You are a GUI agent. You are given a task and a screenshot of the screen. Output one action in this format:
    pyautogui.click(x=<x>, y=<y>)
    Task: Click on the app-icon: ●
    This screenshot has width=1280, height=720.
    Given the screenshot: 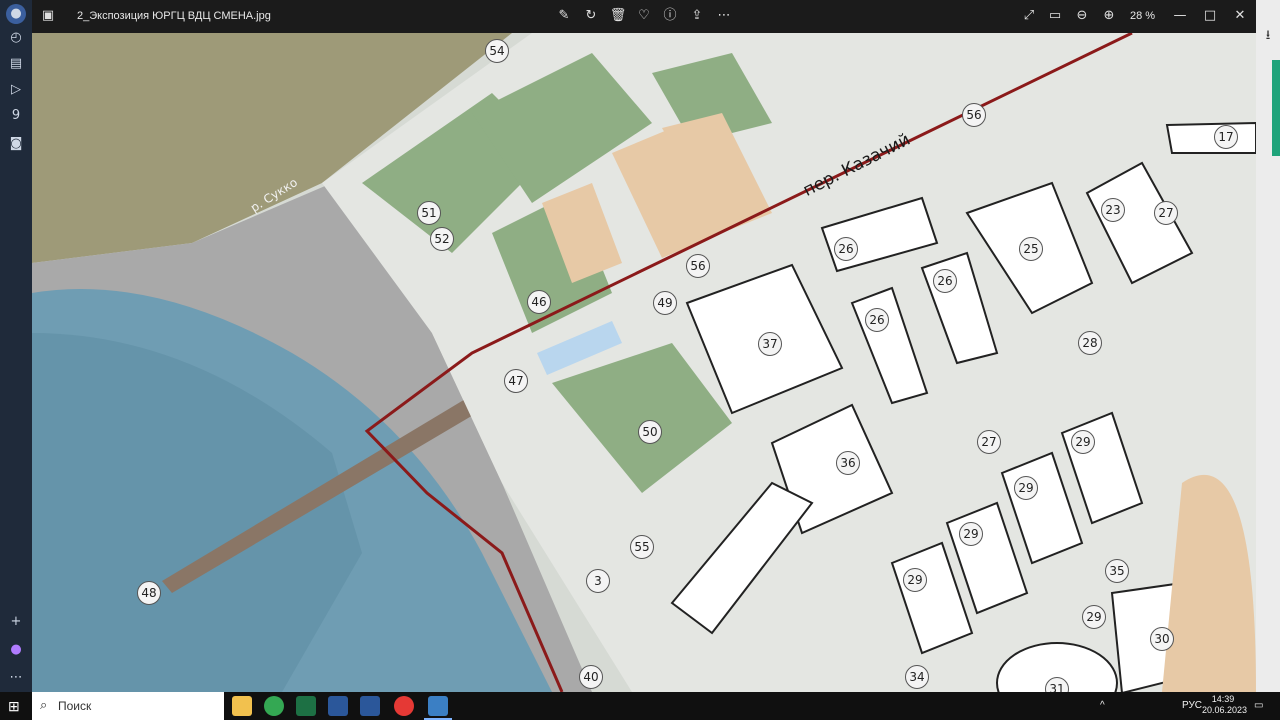 What is the action you would take?
    pyautogui.click(x=16, y=14)
    